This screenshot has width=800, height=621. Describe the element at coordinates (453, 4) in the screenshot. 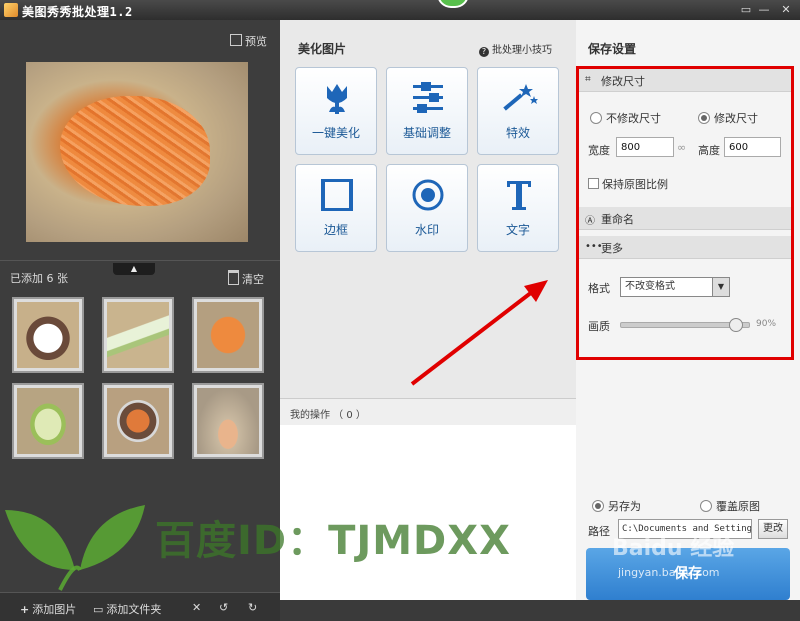

I see `top-badge-icon` at that location.